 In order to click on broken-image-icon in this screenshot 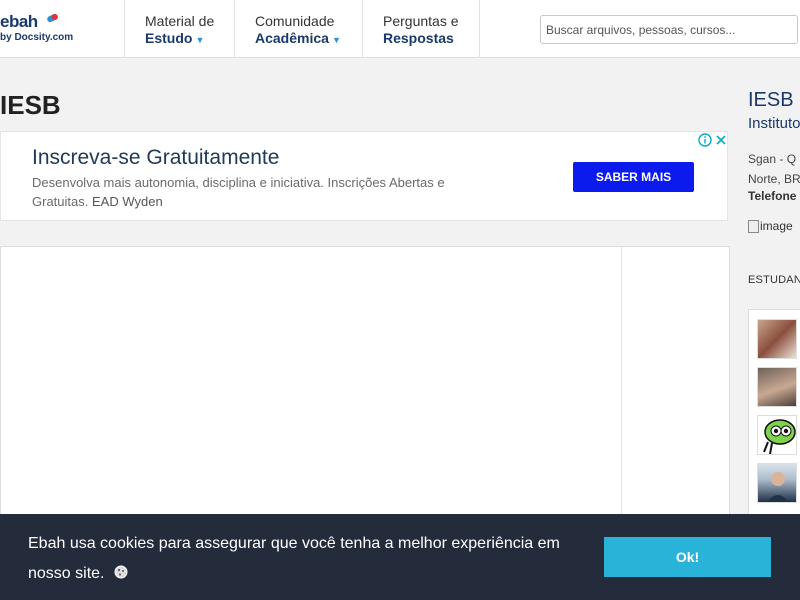, I will do `click(753, 226)`.